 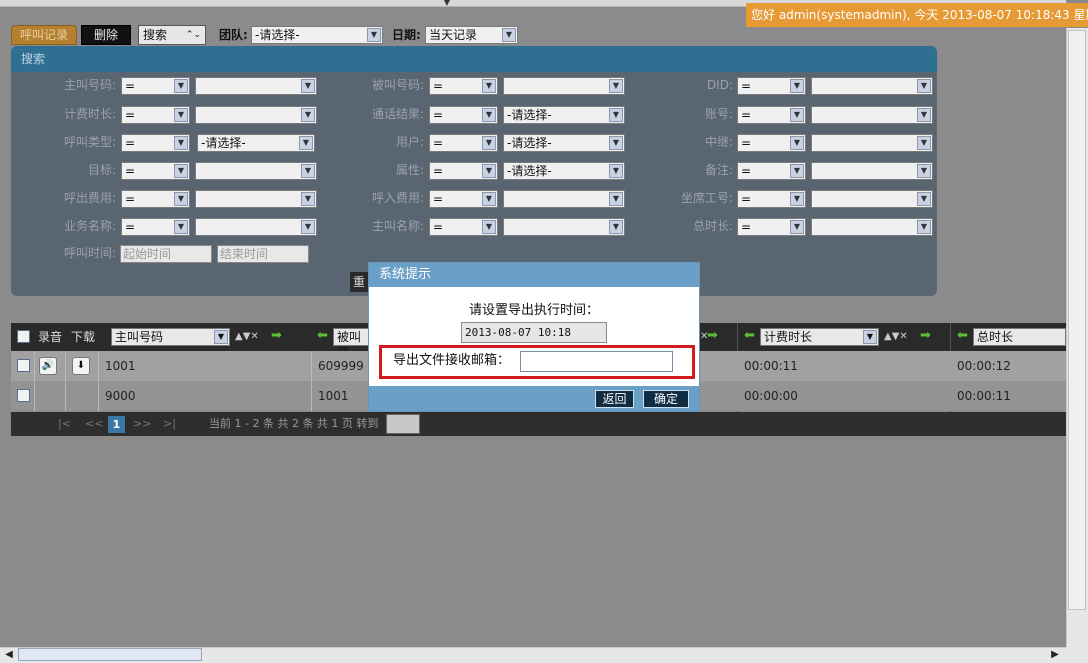 What do you see at coordinates (463, 115) in the screenshot?
I see `call-result-op: = ▼` at bounding box center [463, 115].